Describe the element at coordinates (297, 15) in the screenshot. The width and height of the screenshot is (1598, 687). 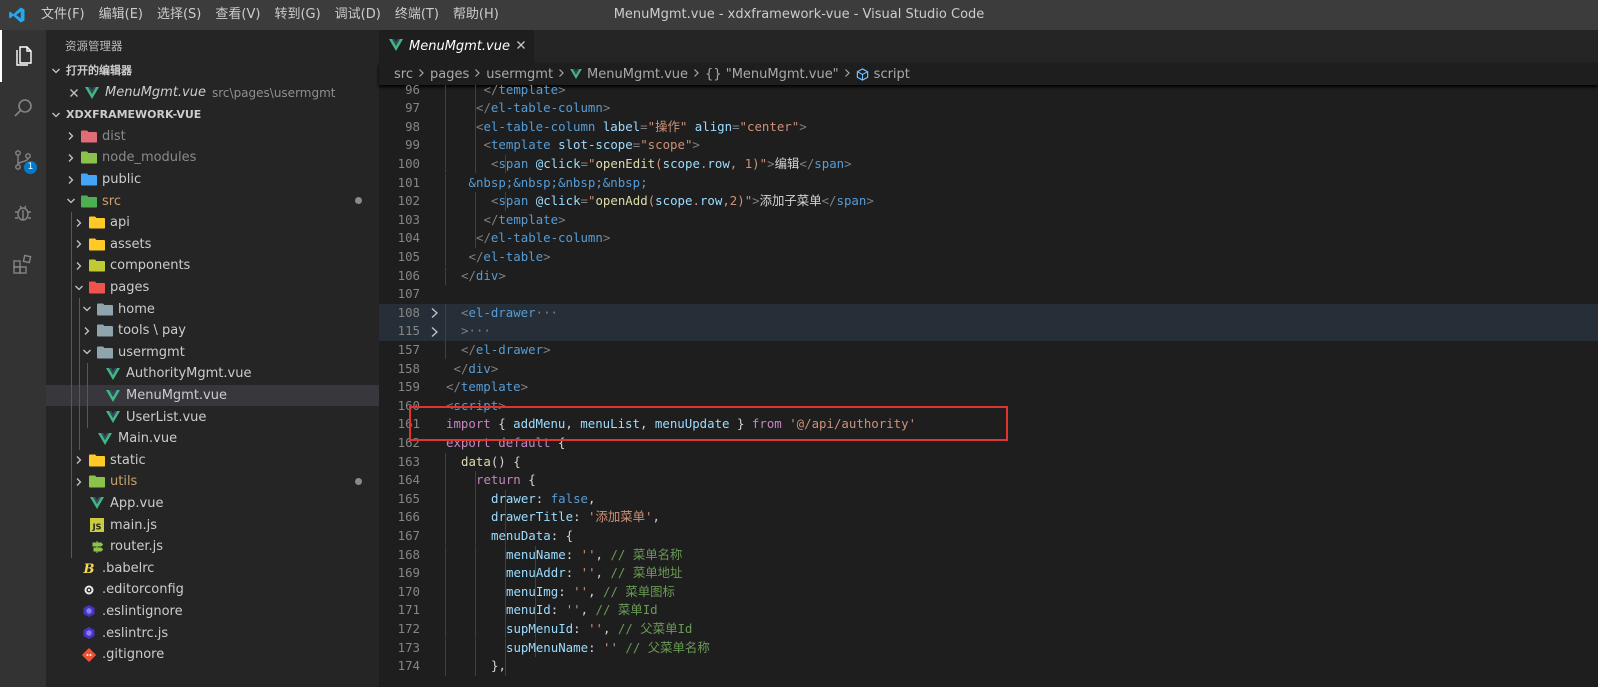
I see `menu-item: 转到(G)` at that location.